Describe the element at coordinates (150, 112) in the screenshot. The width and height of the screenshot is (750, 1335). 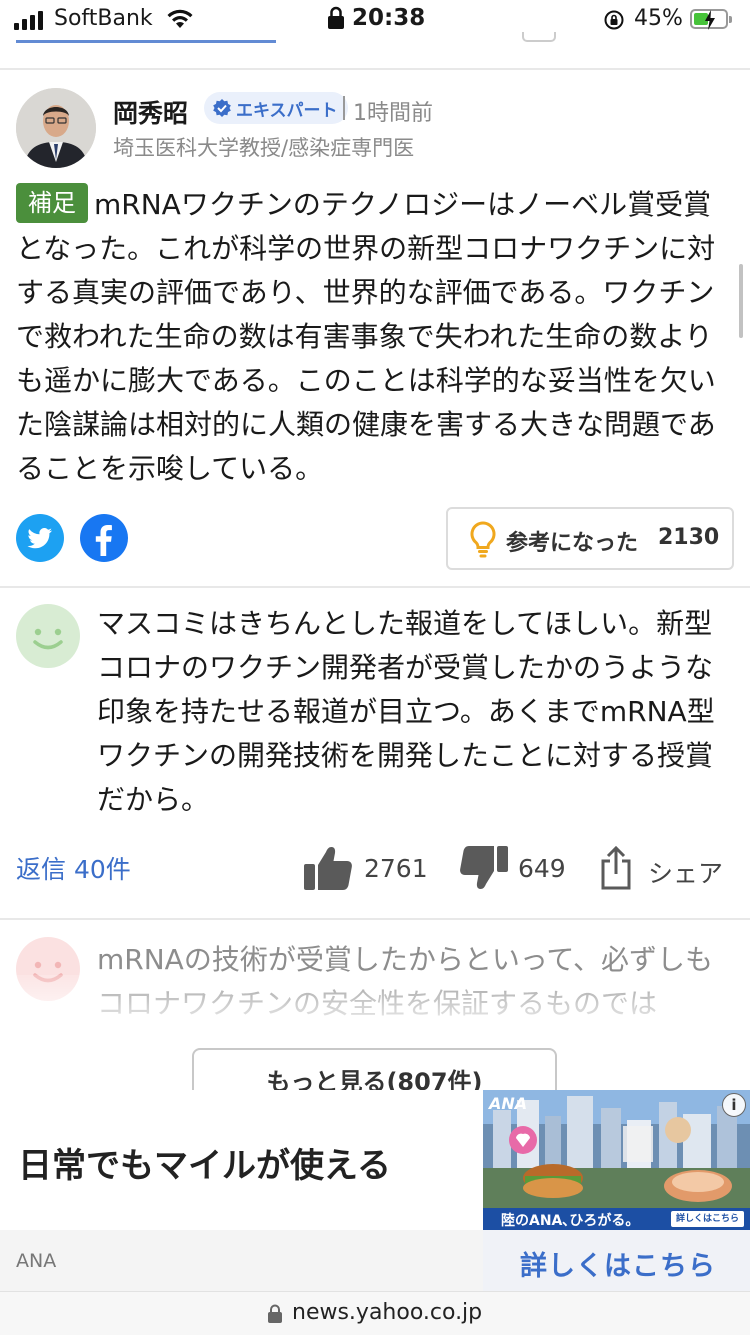
I see `expert-name: 岡秀昭` at that location.